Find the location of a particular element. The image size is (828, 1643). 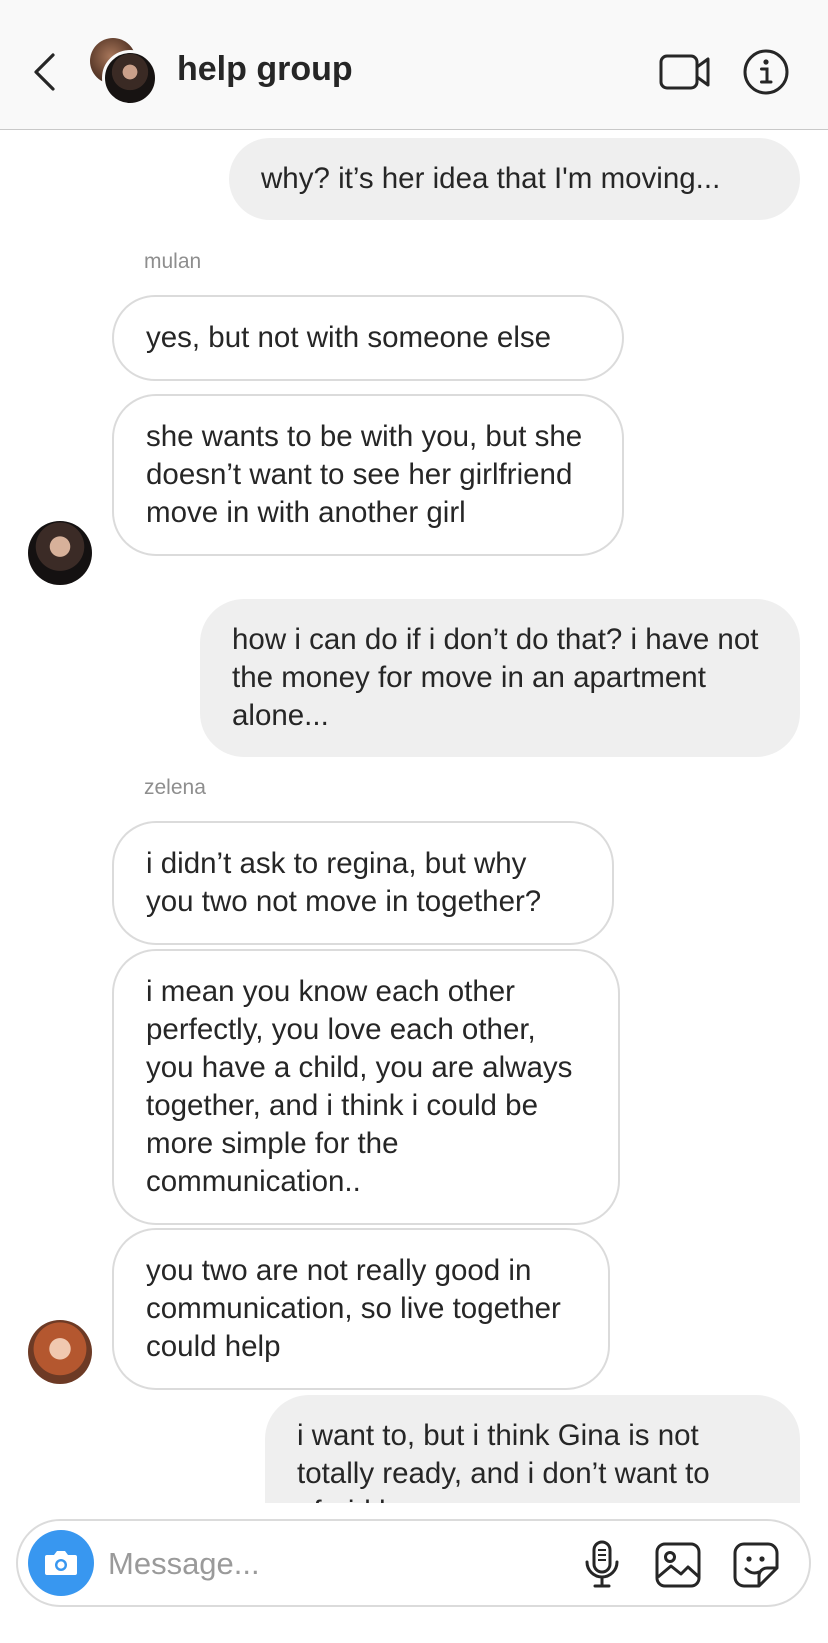

gallery-button is located at coordinates (678, 1565).